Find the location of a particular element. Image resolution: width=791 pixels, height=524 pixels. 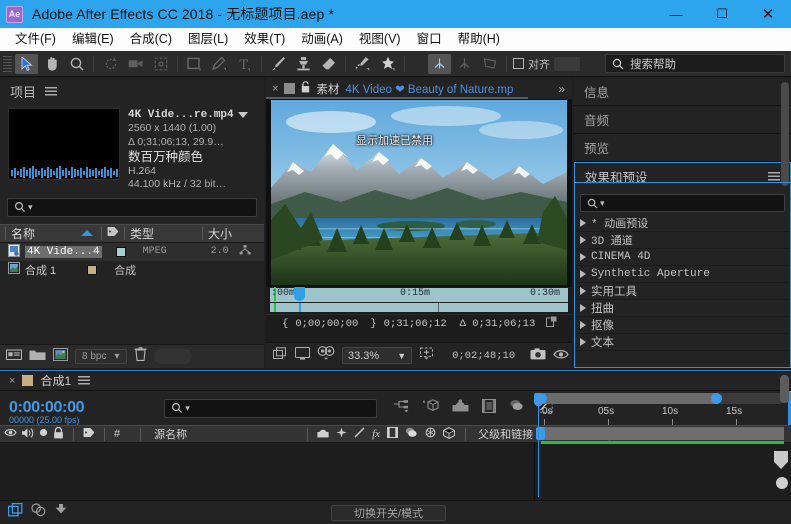

toggle-switches-modes-button: 切换开关/模式 is located at coordinates (389, 512).